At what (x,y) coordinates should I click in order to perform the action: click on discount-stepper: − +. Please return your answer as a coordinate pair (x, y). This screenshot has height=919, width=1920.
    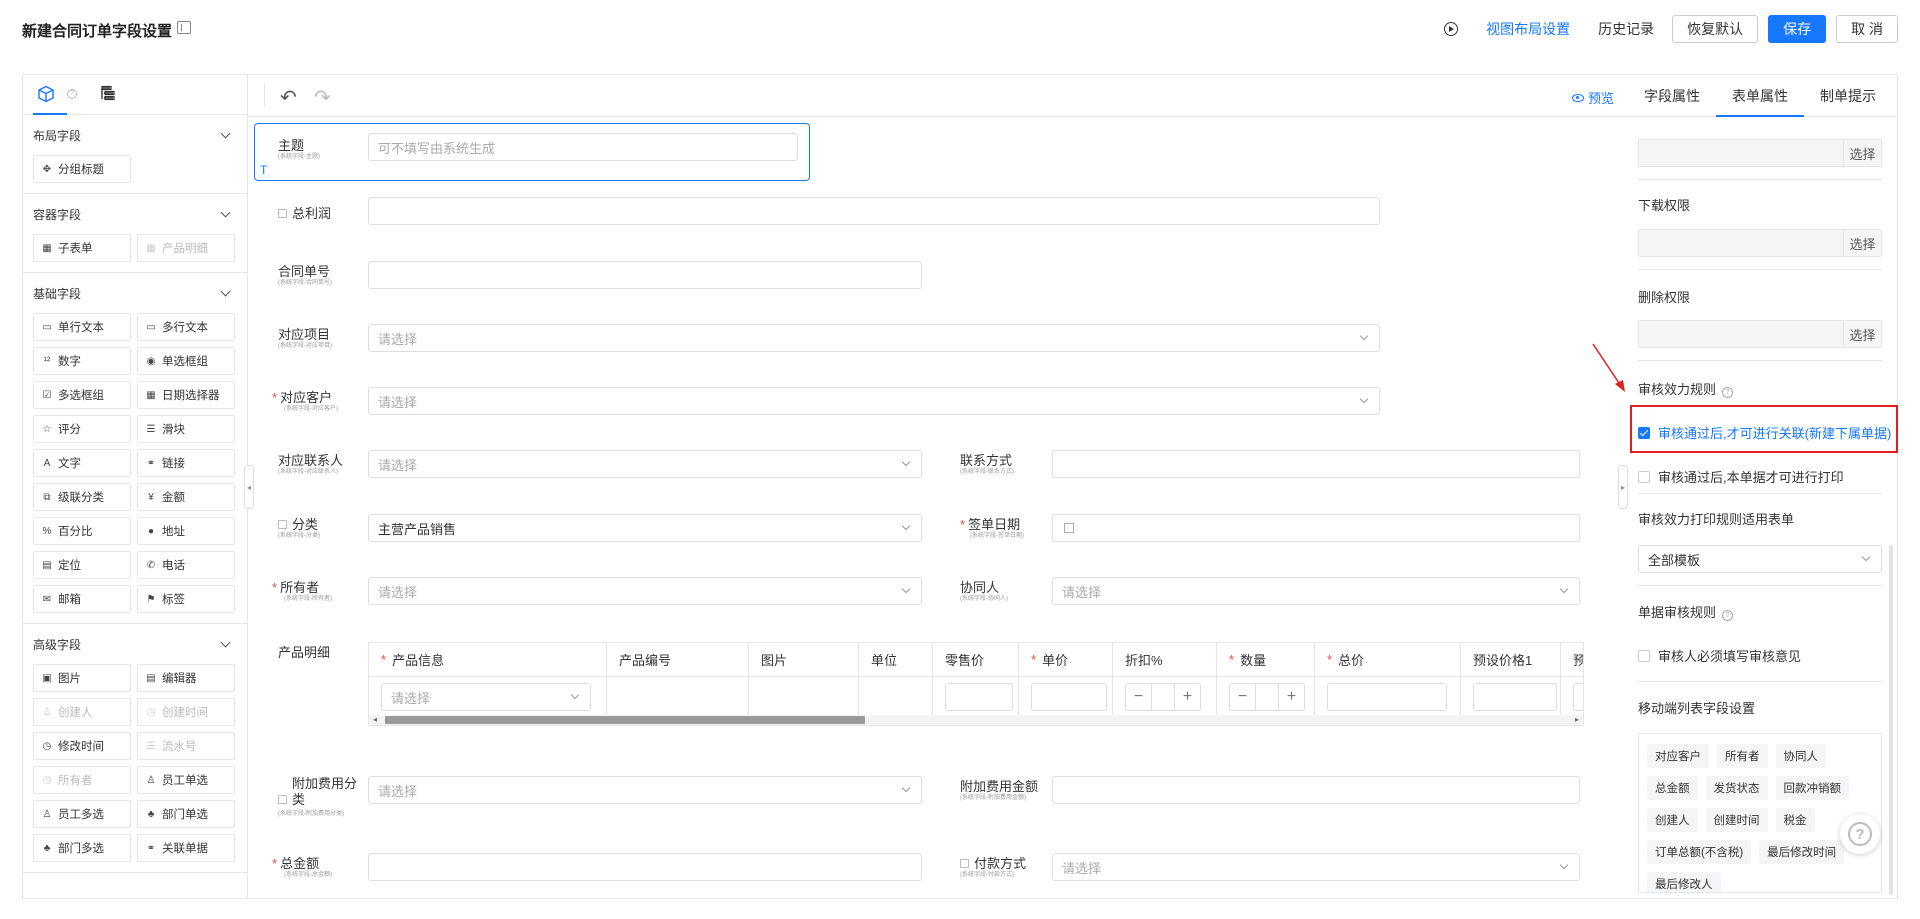
    Looking at the image, I should click on (1163, 697).